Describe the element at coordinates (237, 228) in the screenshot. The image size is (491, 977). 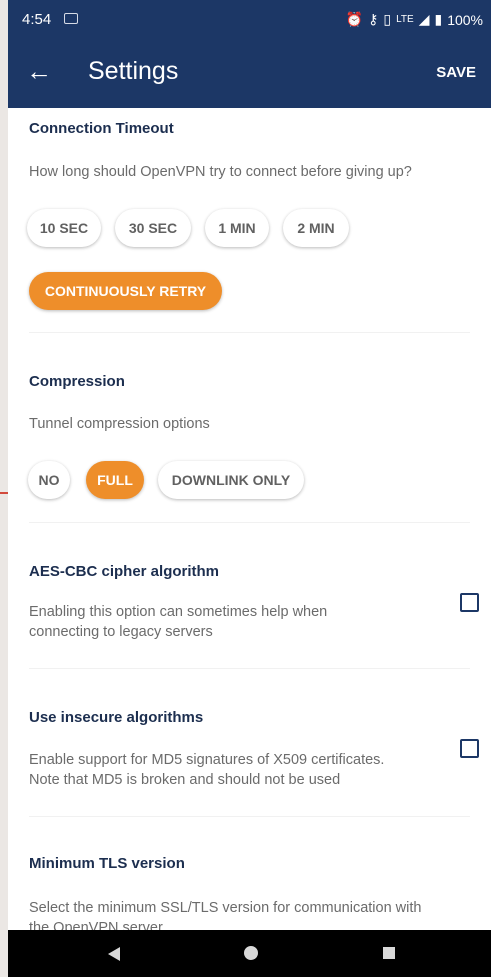
I see `timeout-1-min-chip: 1 MIN` at that location.